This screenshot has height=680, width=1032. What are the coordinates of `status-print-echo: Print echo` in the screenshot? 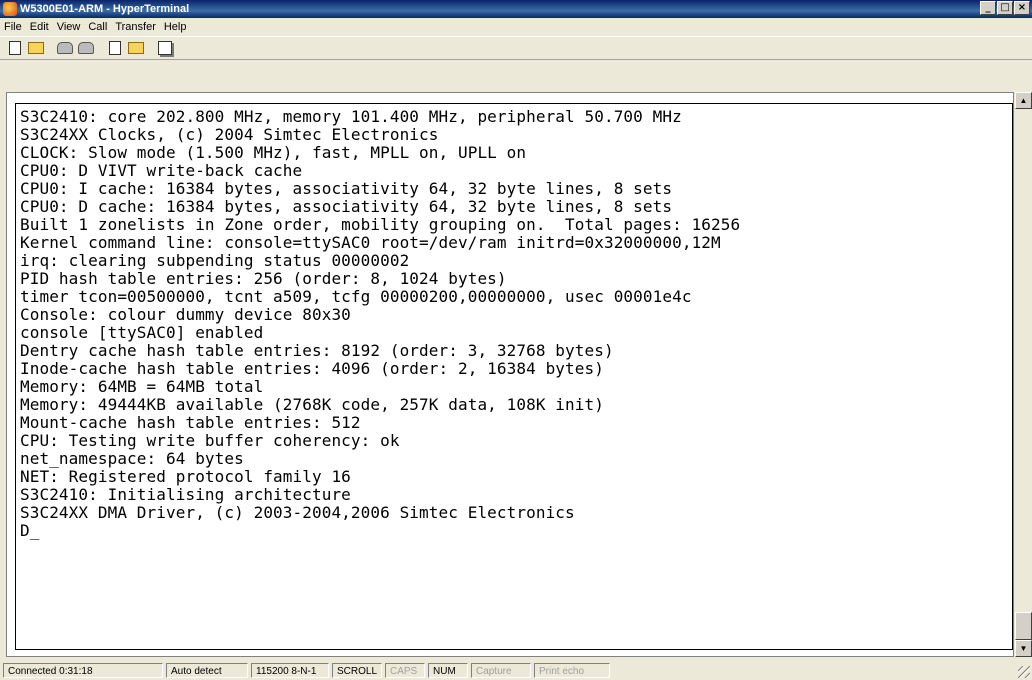 It's located at (572, 670).